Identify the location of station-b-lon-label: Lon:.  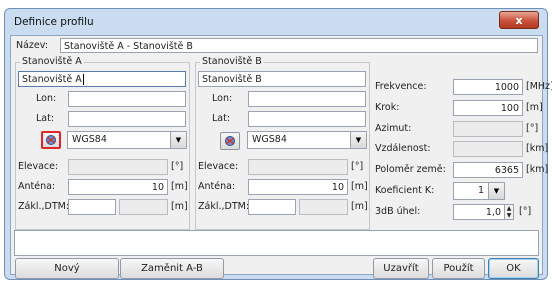
(222, 98).